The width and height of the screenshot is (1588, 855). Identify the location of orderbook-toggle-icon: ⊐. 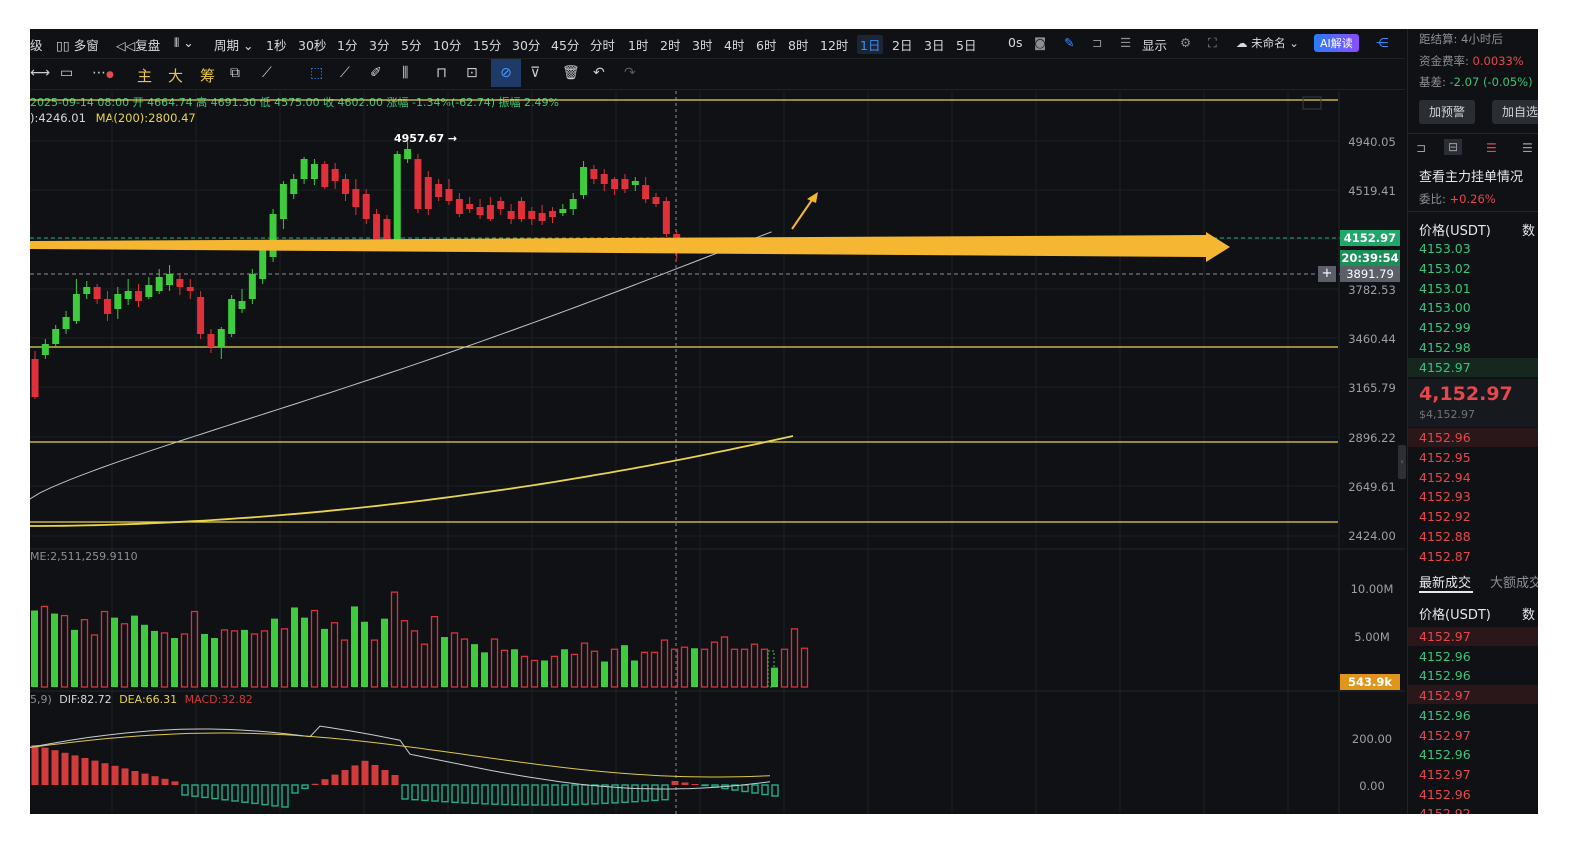
(1421, 148).